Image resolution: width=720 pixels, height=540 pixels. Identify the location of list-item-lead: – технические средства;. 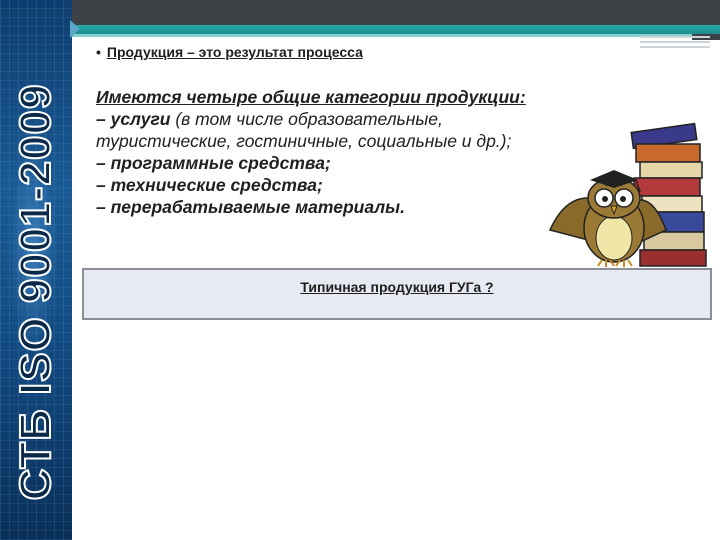
(209, 185).